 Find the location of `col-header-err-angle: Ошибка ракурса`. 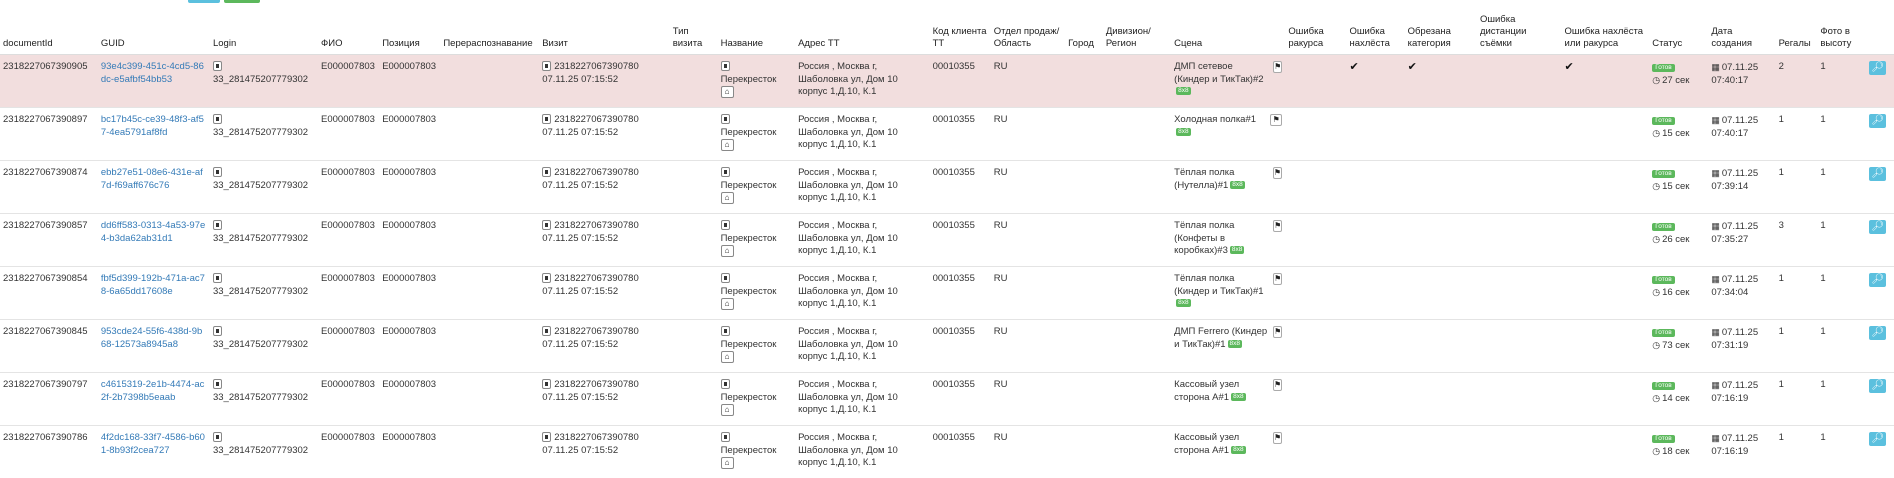

col-header-err-angle: Ошибка ракурса is located at coordinates (1315, 31).